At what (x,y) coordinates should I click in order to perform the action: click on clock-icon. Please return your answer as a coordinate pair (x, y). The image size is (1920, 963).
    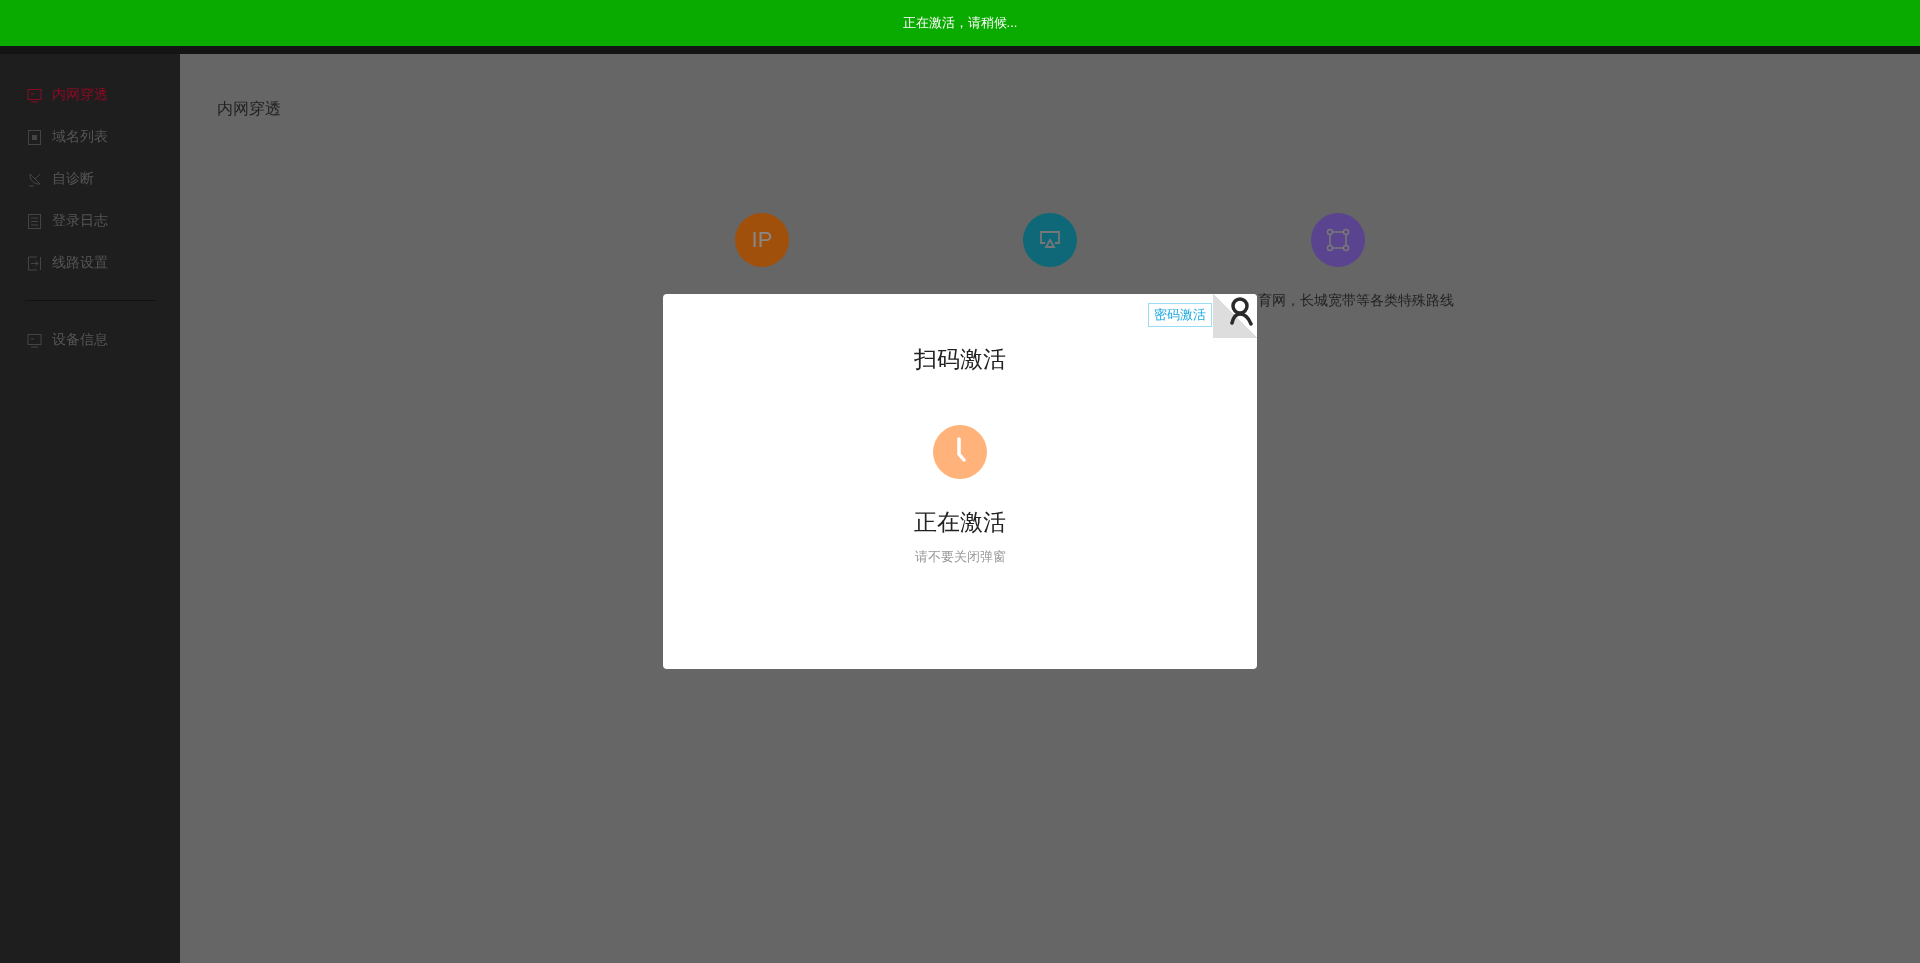
    Looking at the image, I should click on (960, 452).